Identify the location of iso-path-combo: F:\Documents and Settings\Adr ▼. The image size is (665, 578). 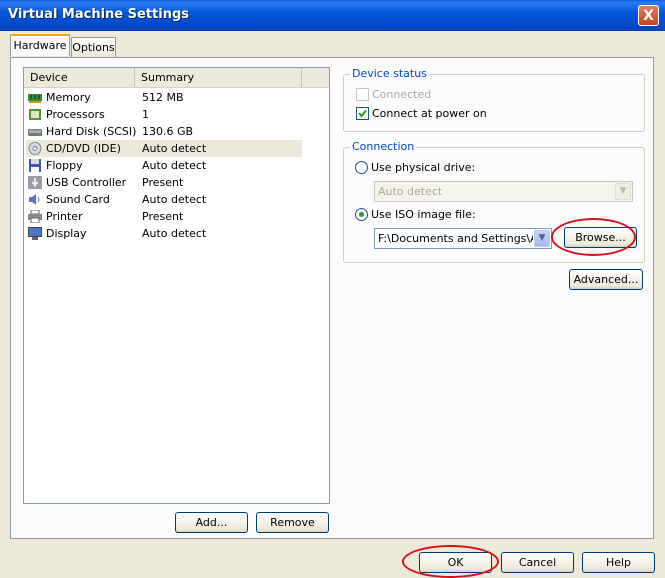
(463, 238).